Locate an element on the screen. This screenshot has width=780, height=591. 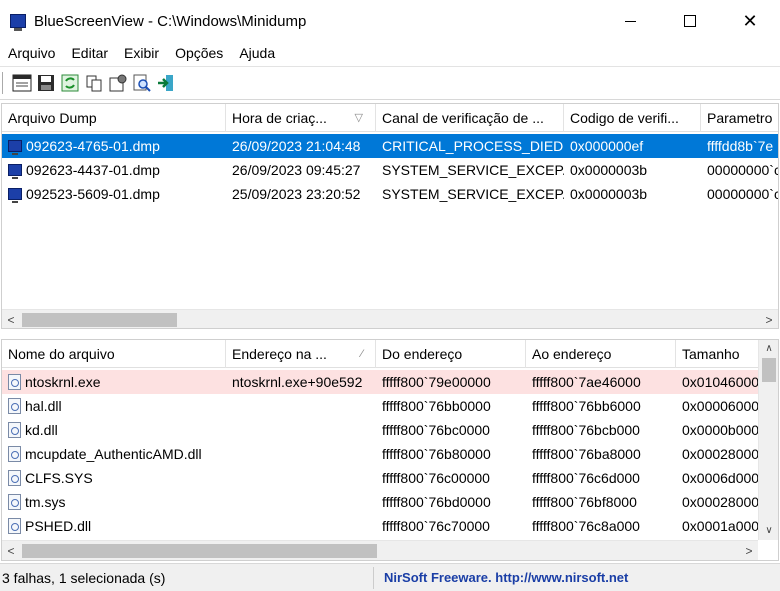
maximize-button is located at coordinates (690, 21).